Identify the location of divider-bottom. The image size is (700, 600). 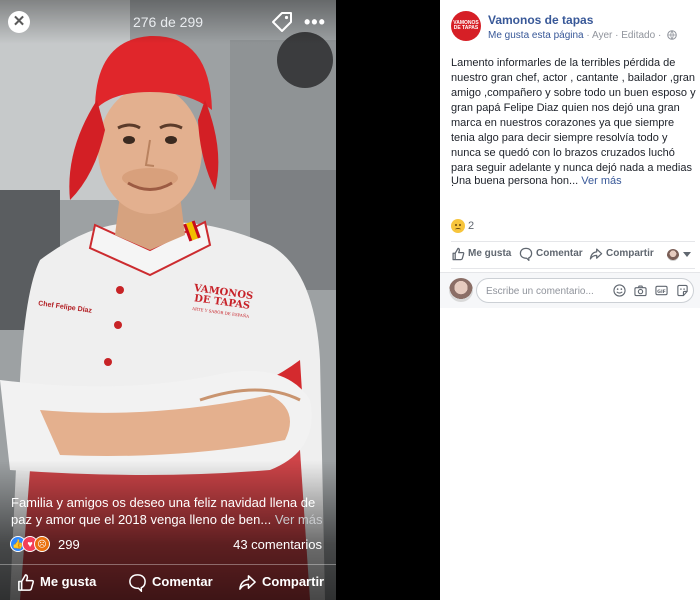
(573, 268).